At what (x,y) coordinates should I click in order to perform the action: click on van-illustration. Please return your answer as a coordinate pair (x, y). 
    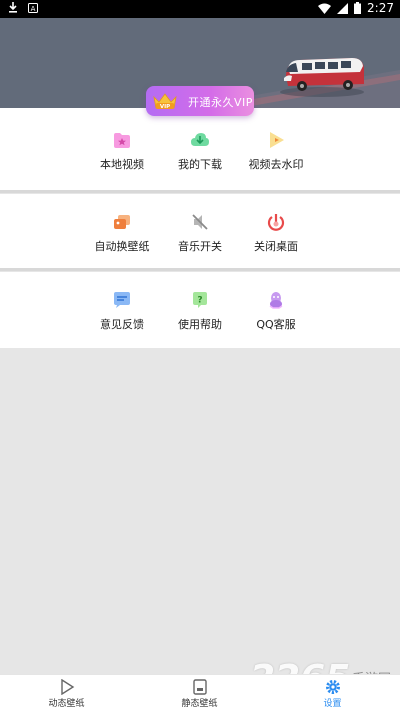
    Looking at the image, I should click on (322, 77).